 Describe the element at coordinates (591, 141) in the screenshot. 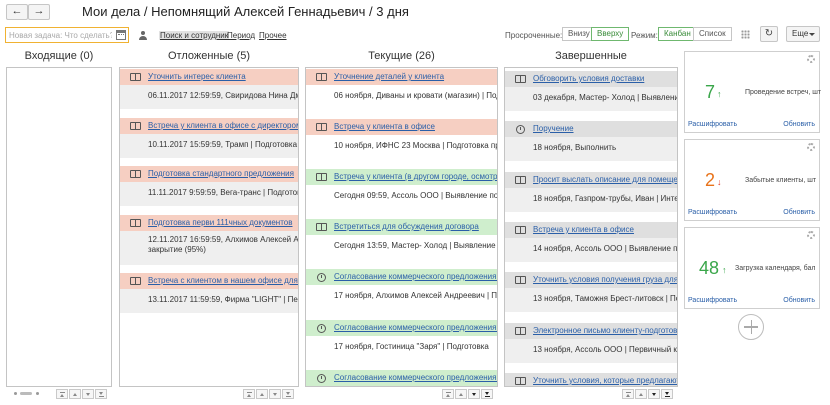

I see `task-card: Поручение 18 ноября, Выполнить` at that location.